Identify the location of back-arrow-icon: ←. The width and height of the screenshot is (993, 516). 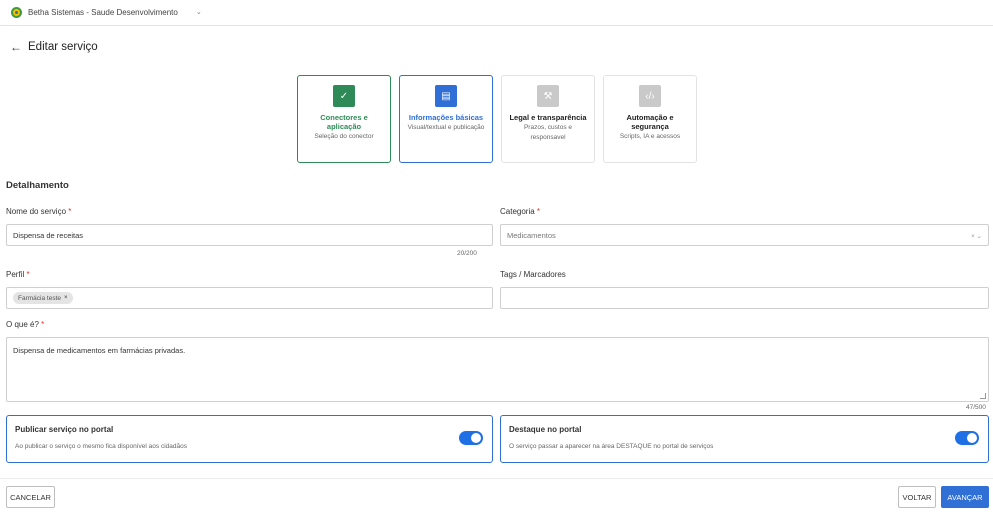
(16, 47).